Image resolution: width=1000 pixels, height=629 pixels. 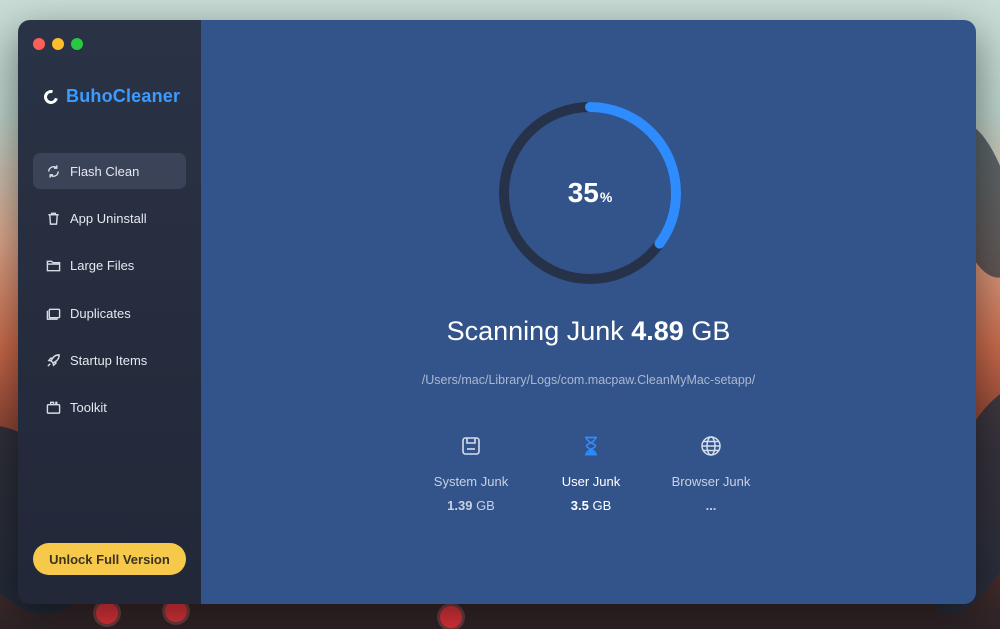 What do you see at coordinates (53, 313) in the screenshot?
I see `duplicates-icon` at bounding box center [53, 313].